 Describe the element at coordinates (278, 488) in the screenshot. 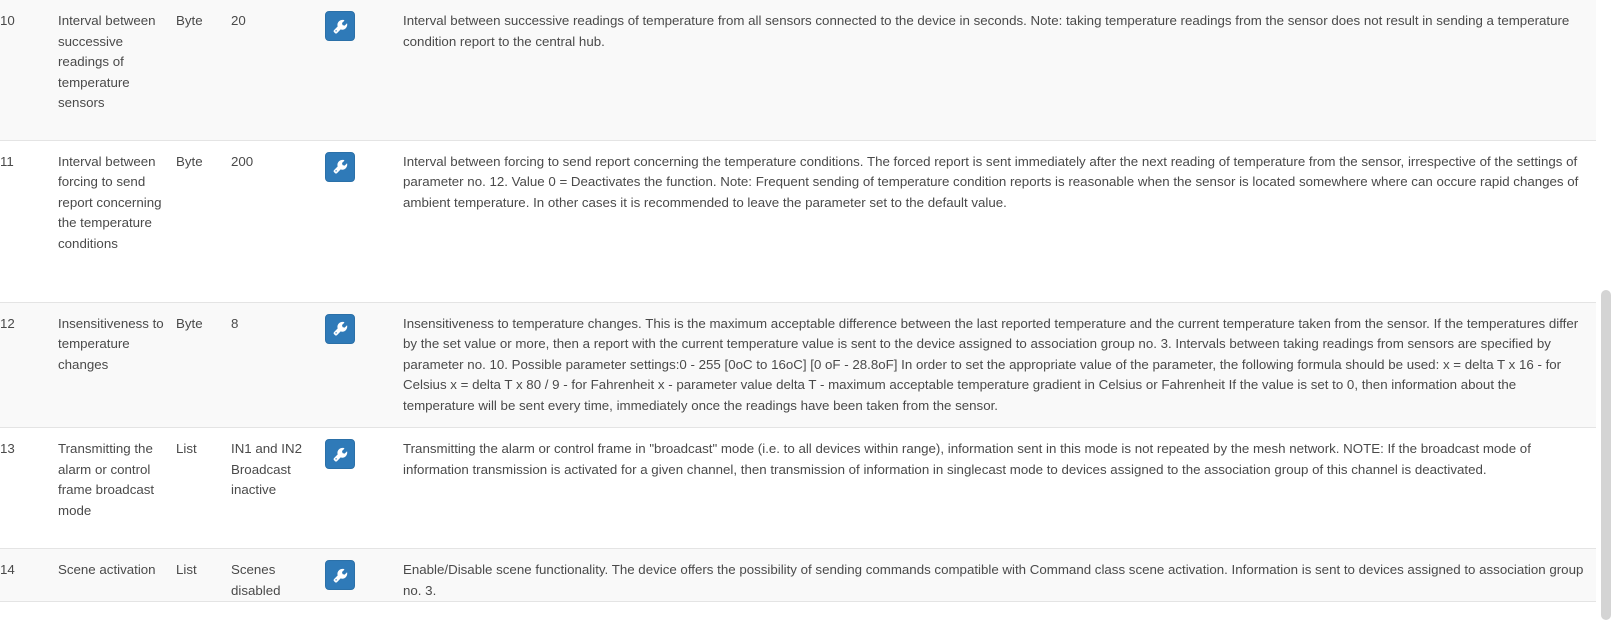

I see `cell-parameter-value: IN1 and IN2 Broadcast inactive` at that location.